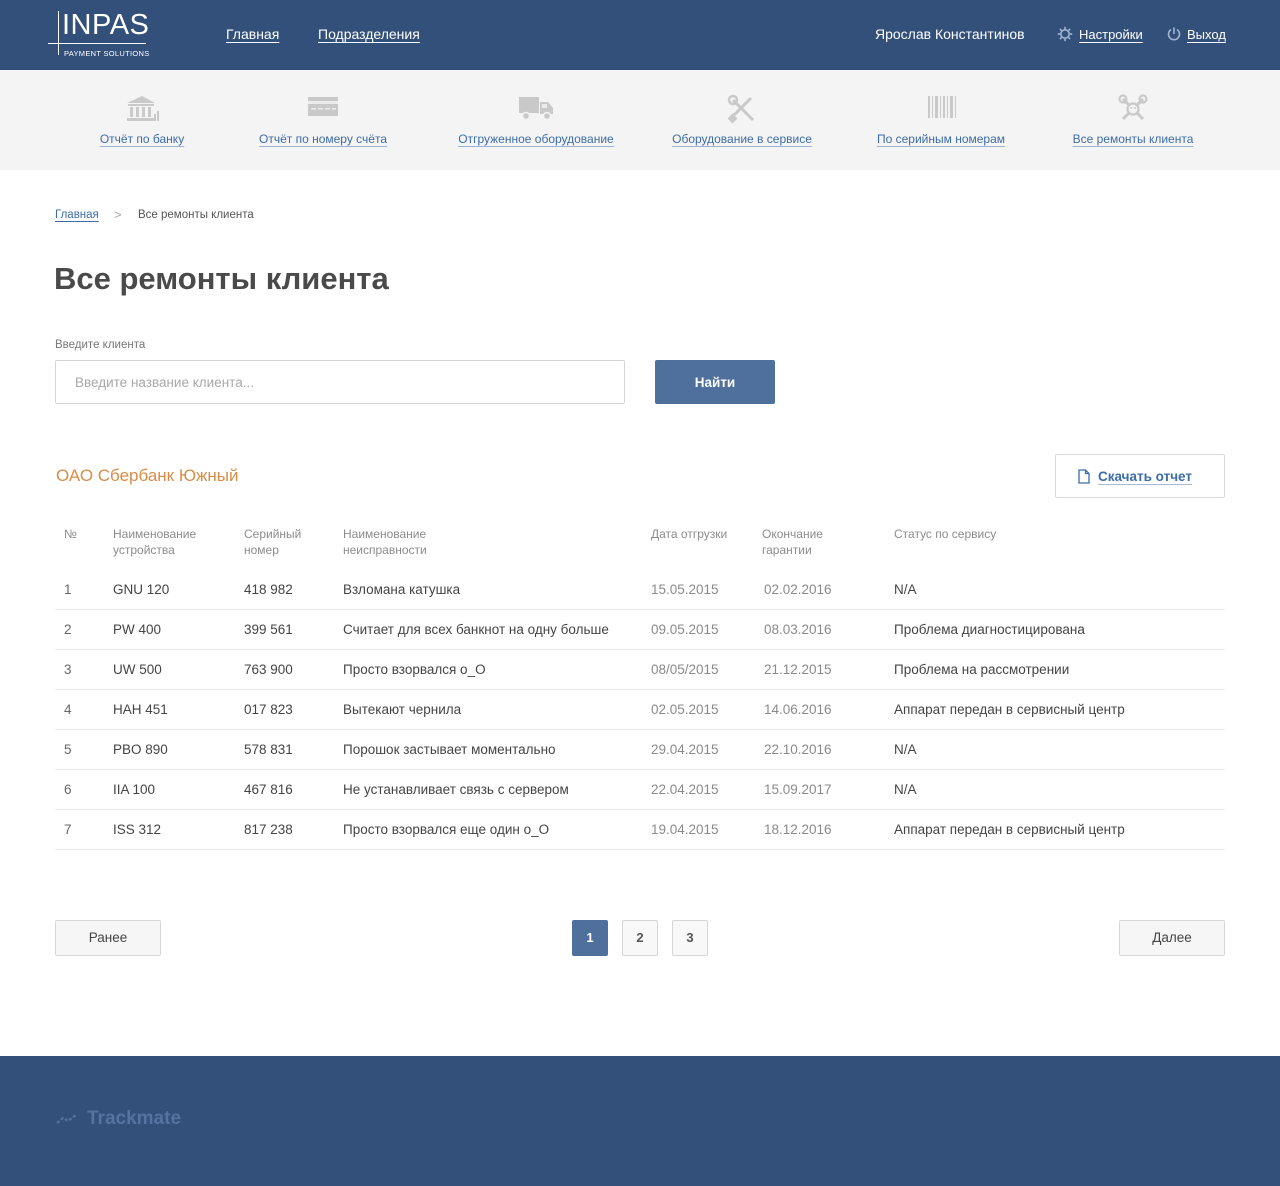 This screenshot has height=1186, width=1280. I want to click on next-page-button: Далее, so click(1172, 938).